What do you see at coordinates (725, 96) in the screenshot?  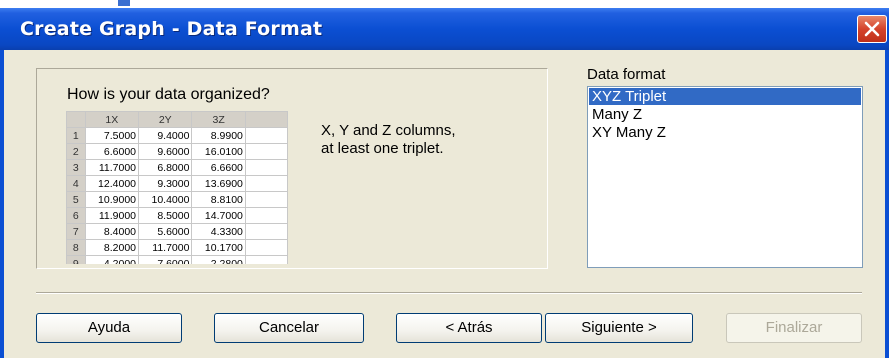 I see `format-option-xyz-triplet: XYZ Triplet` at bounding box center [725, 96].